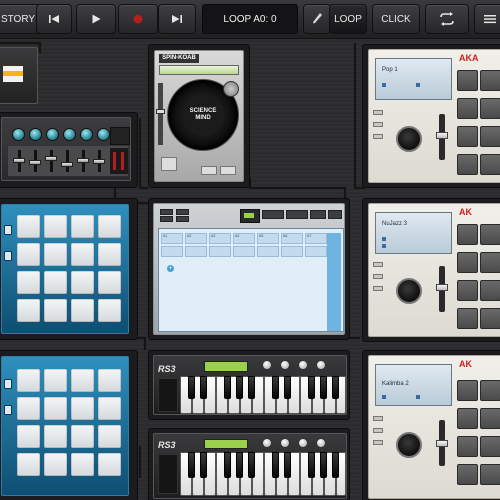  What do you see at coordinates (251, 280) in the screenshot?
I see `sequencer-grid: A1 A2 A3 A4 A5 A6 A7 +` at bounding box center [251, 280].